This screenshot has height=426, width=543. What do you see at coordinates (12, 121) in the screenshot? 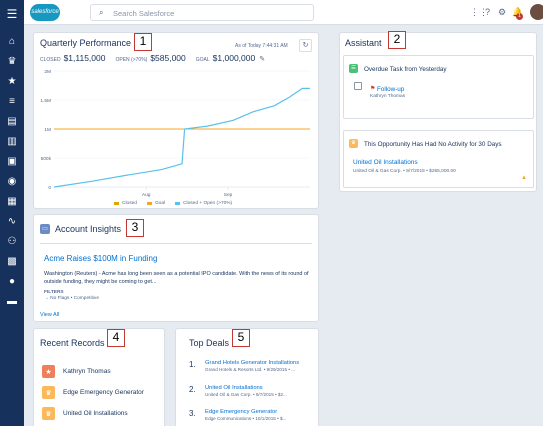
I see `file-icon: ▤` at bounding box center [12, 121].